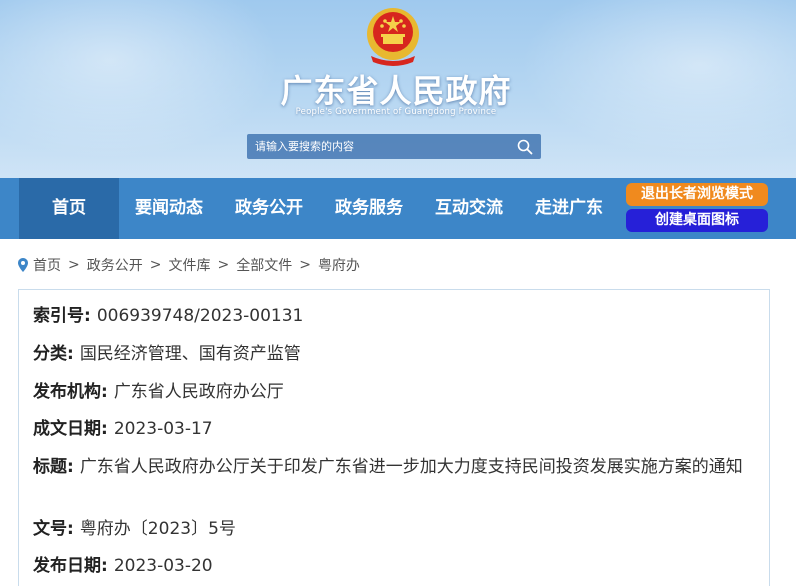 Image resolution: width=796 pixels, height=586 pixels. I want to click on index-value: 006939748/2023-00131, so click(200, 316).